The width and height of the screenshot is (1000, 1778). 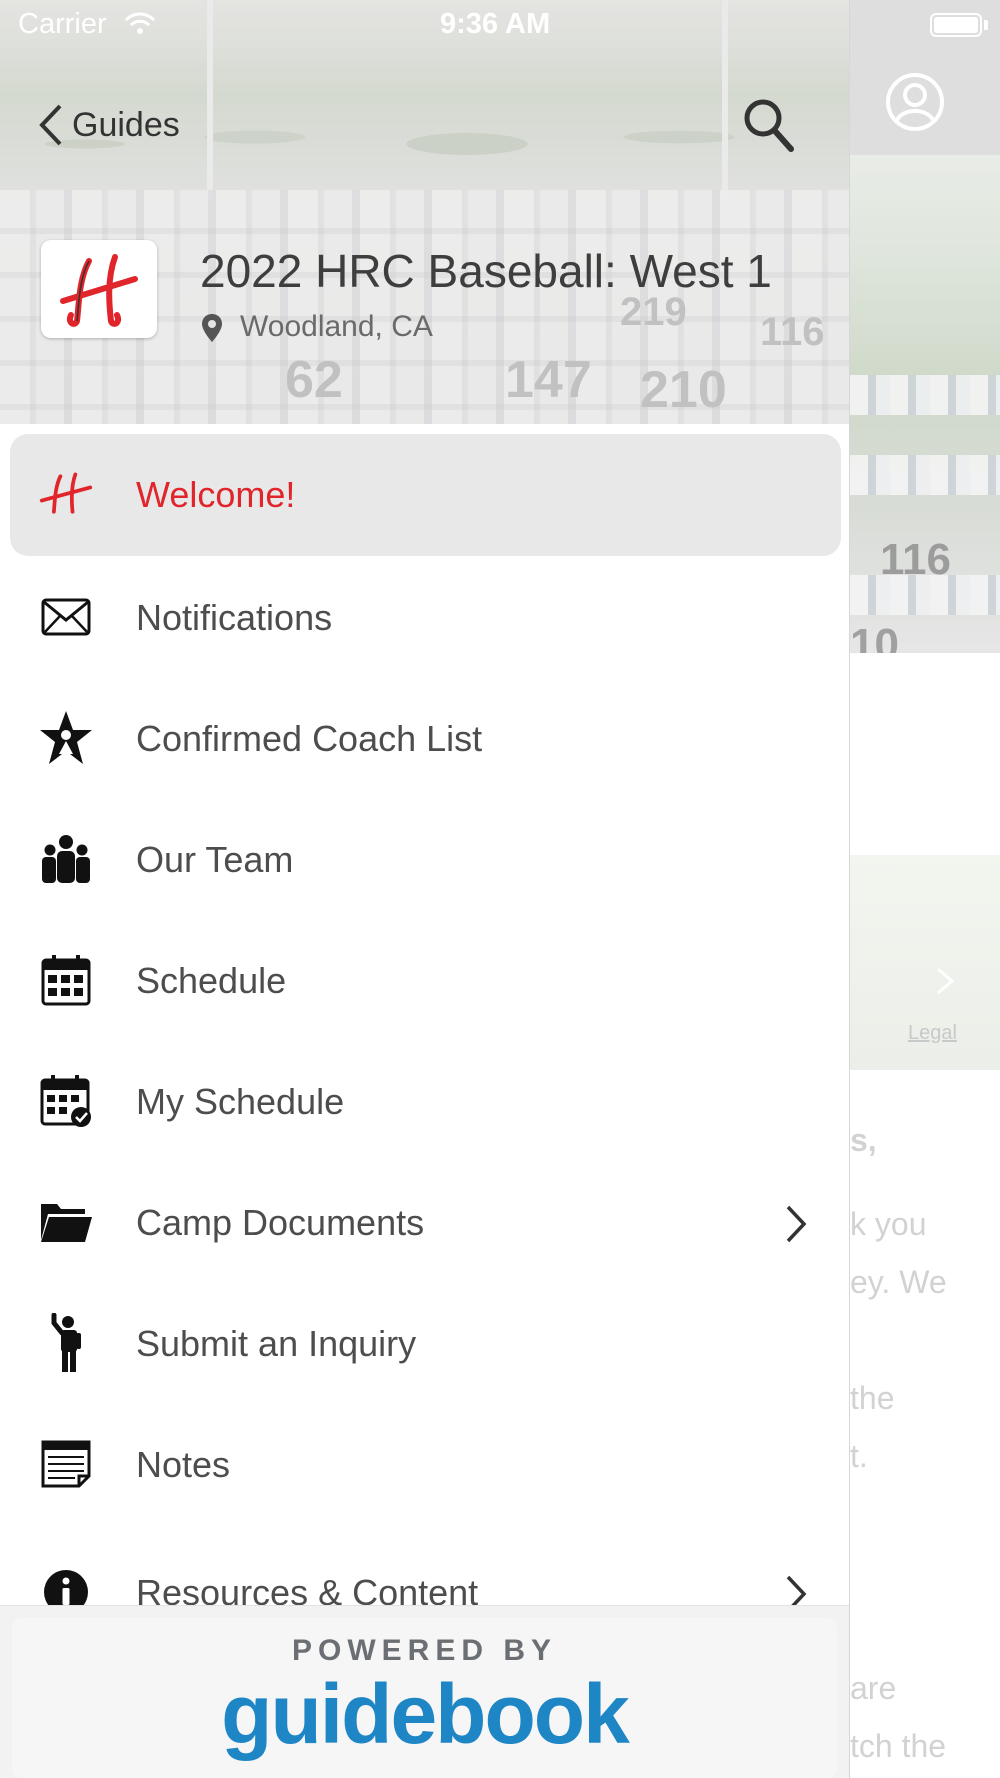 What do you see at coordinates (424, 617) in the screenshot?
I see `menu-item-notifications: Notifications` at bounding box center [424, 617].